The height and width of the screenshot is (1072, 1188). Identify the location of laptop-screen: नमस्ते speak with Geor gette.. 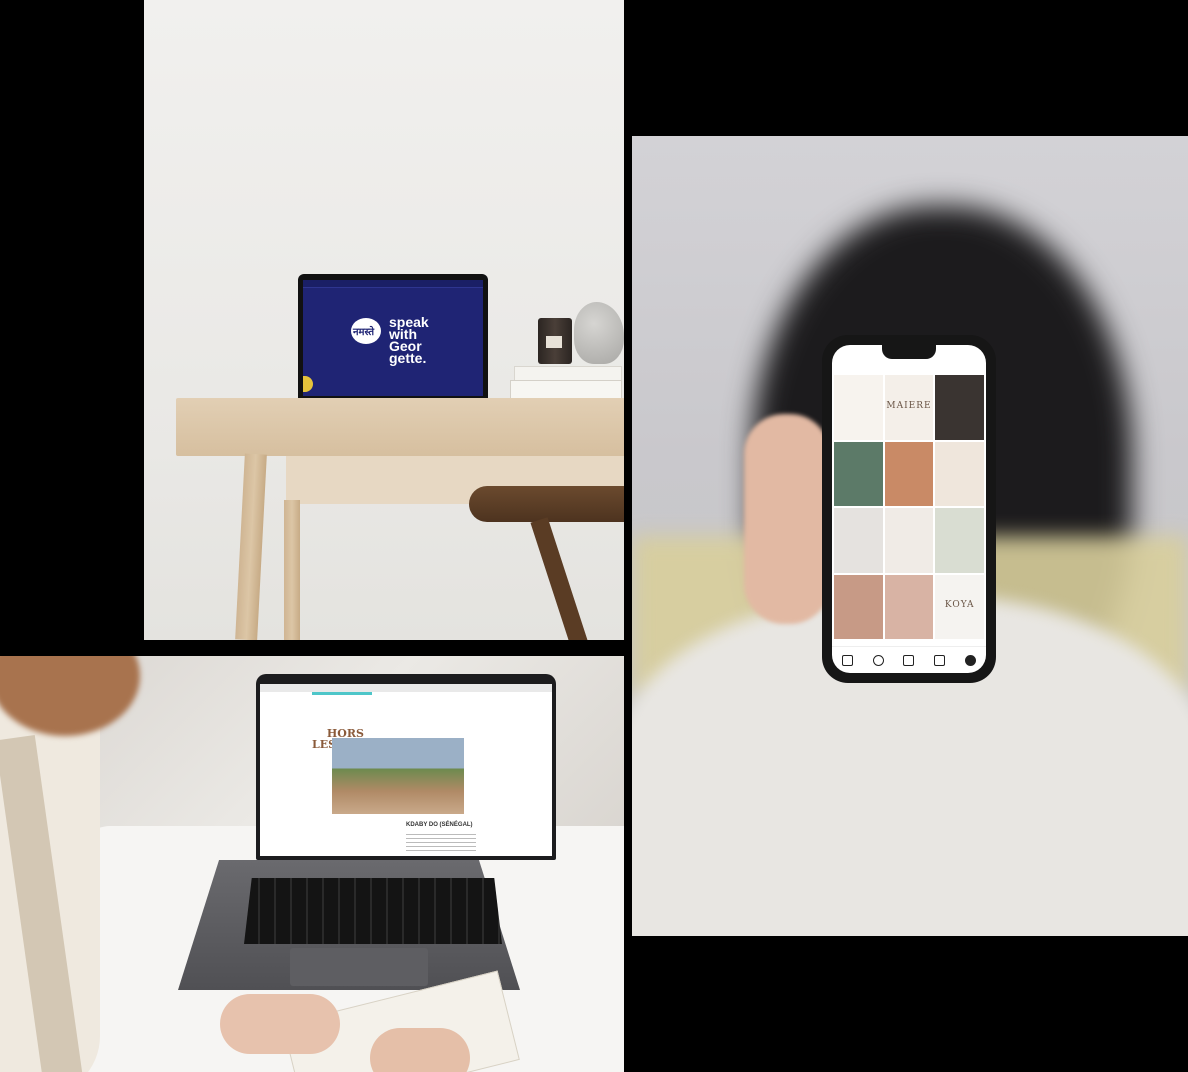
(393, 337).